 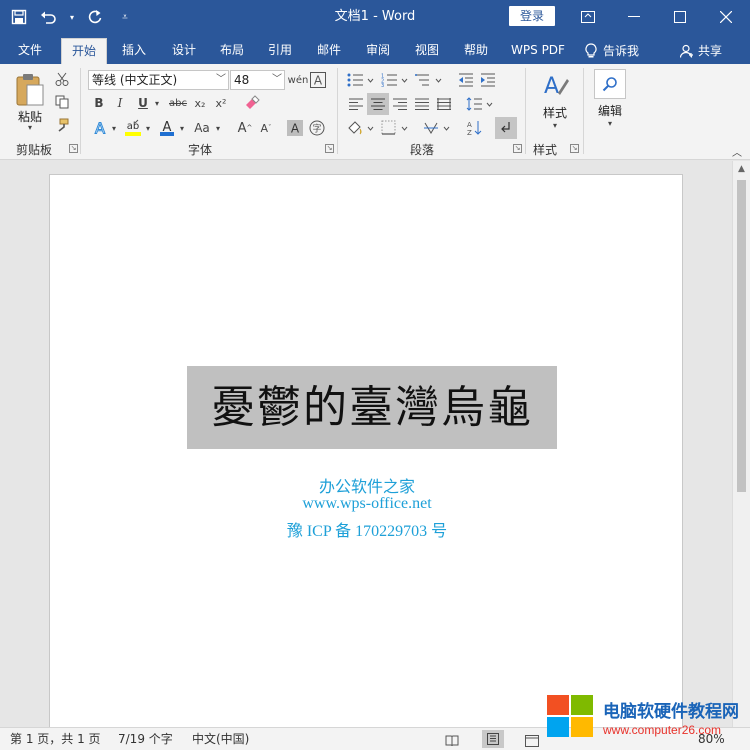 What do you see at coordinates (427, 51) in the screenshot?
I see `tab-view: 视图` at bounding box center [427, 51].